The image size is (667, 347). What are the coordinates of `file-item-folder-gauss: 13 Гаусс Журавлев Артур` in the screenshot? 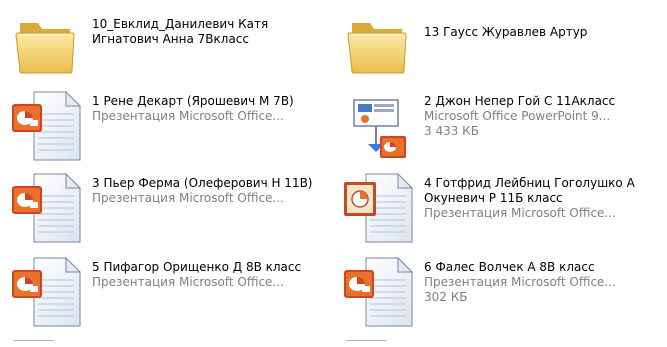 It's located at (502, 45).